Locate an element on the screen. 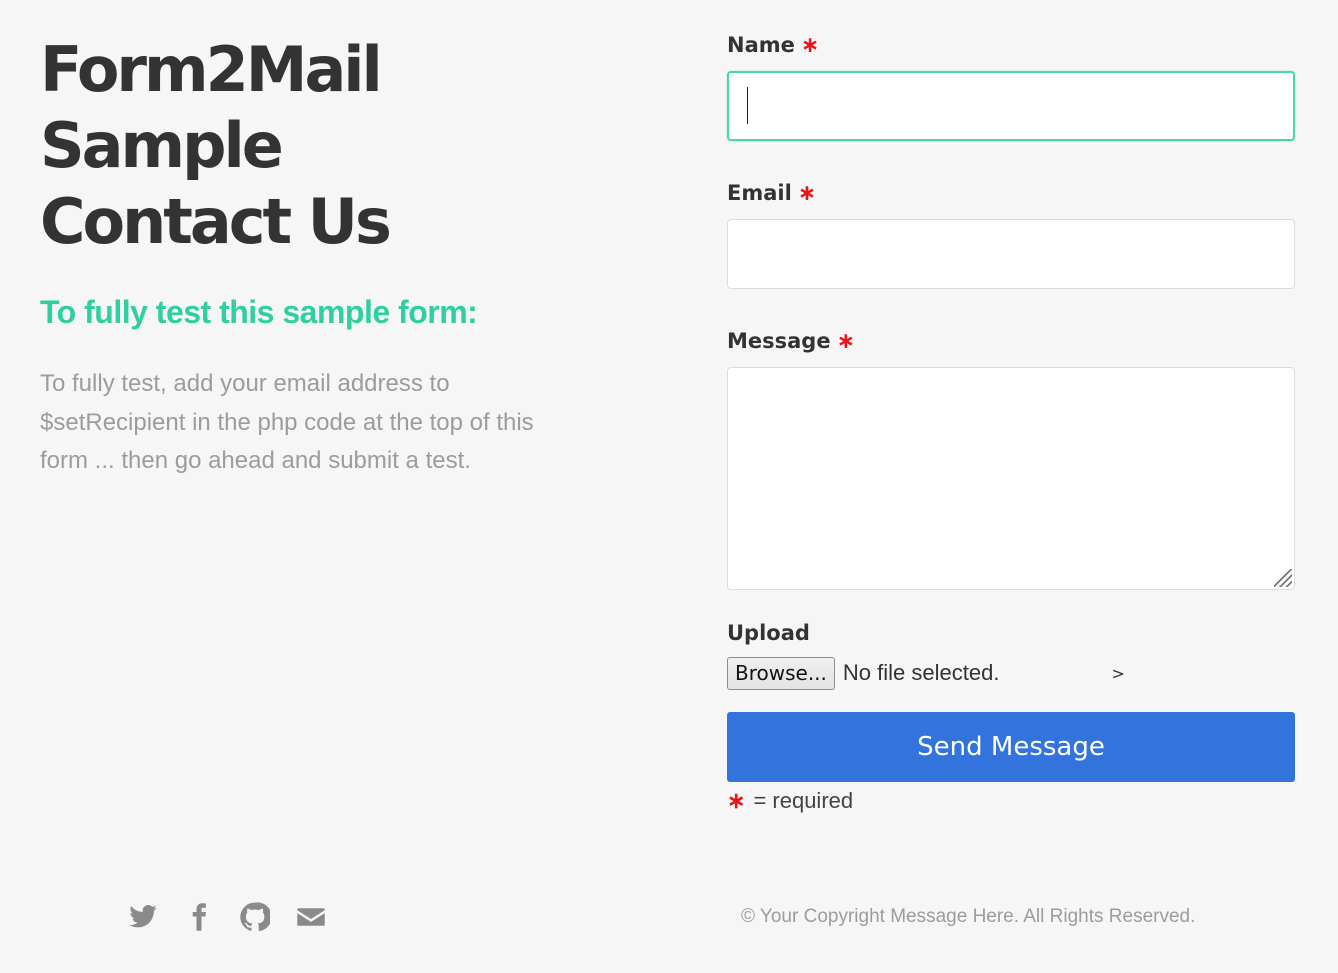  email-input is located at coordinates (1011, 254).